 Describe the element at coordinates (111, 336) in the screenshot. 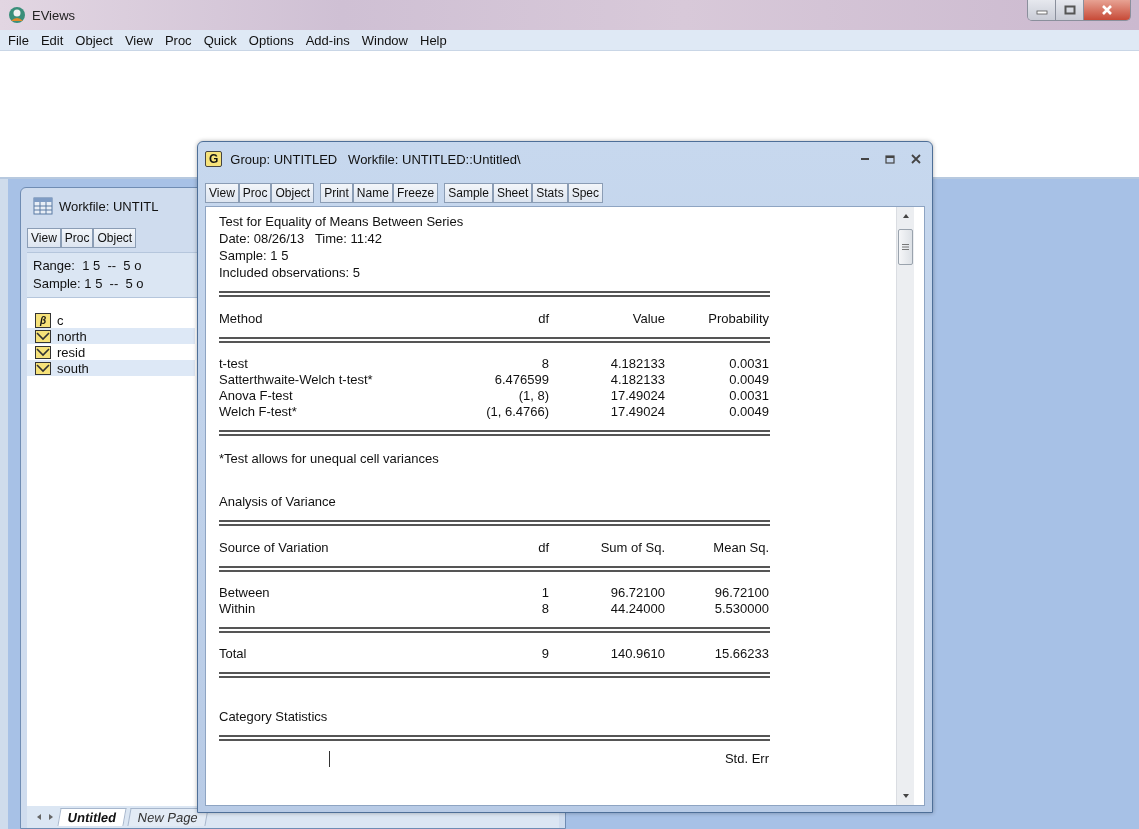

I see `object-item: north` at that location.